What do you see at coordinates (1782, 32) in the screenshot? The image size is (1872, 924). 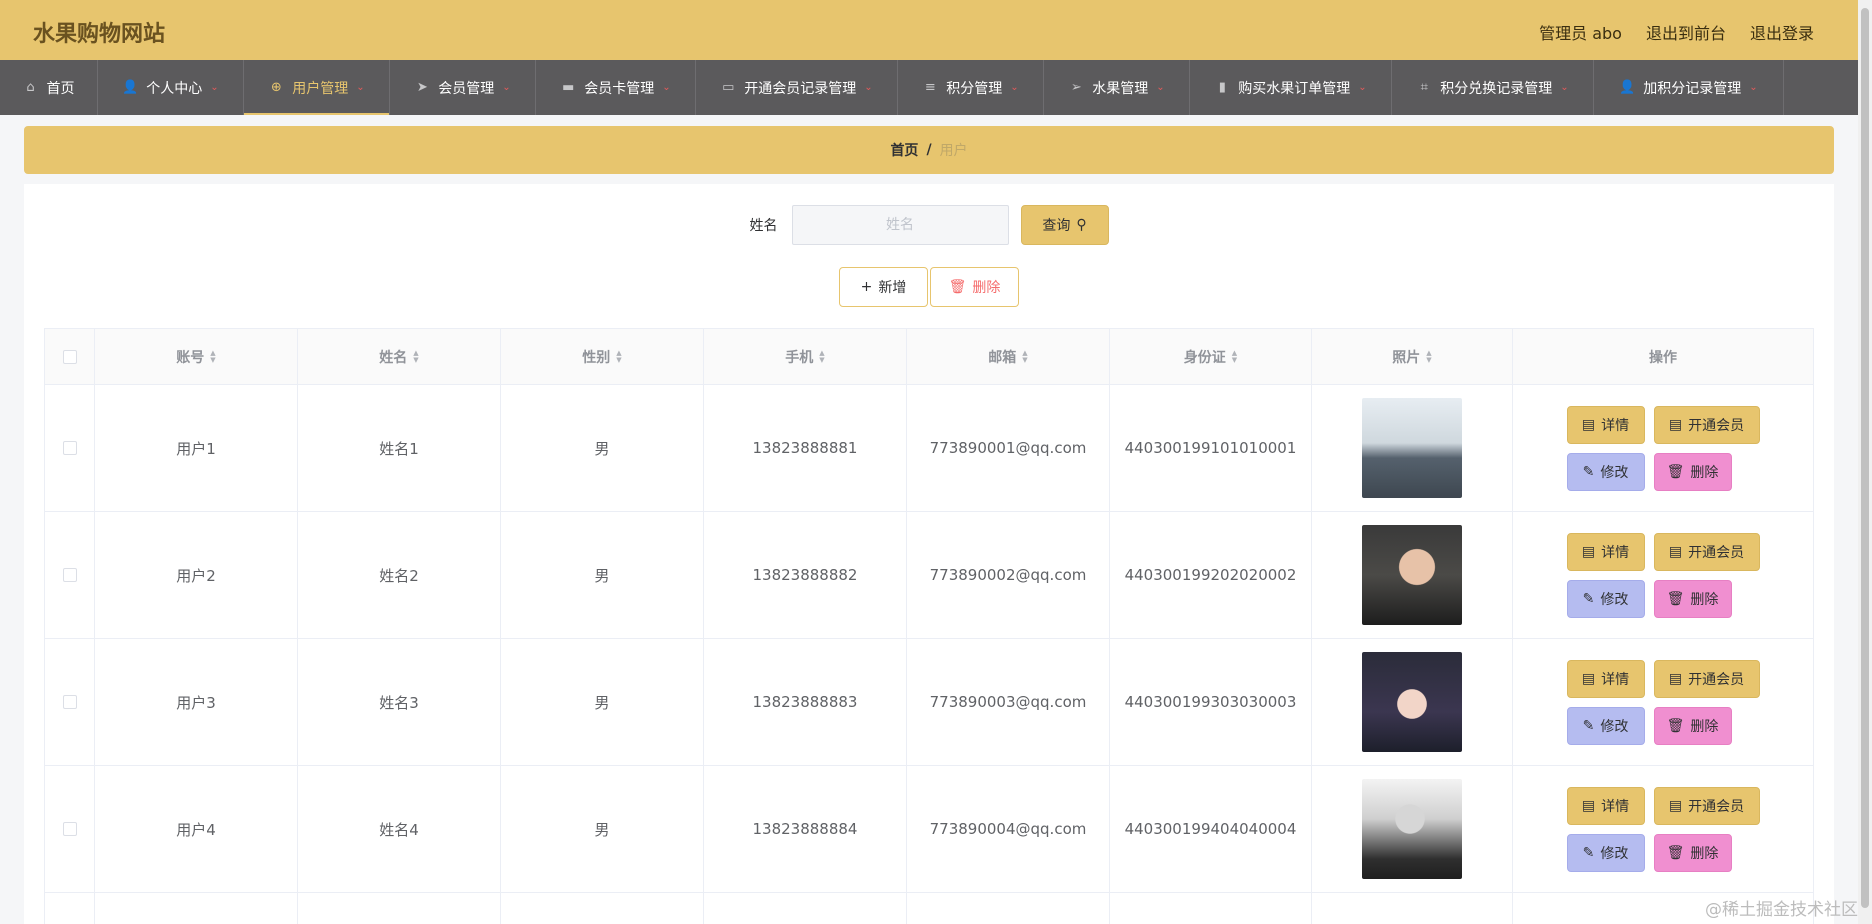 I see `logout-link: 退出登录` at bounding box center [1782, 32].